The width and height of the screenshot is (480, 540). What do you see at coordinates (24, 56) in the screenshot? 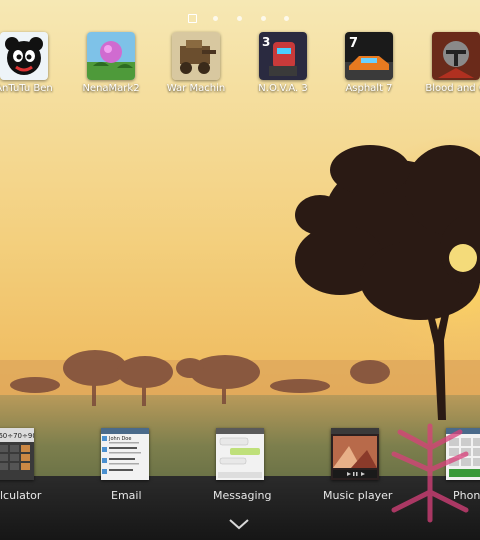
I see `antutu-icon` at bounding box center [24, 56].